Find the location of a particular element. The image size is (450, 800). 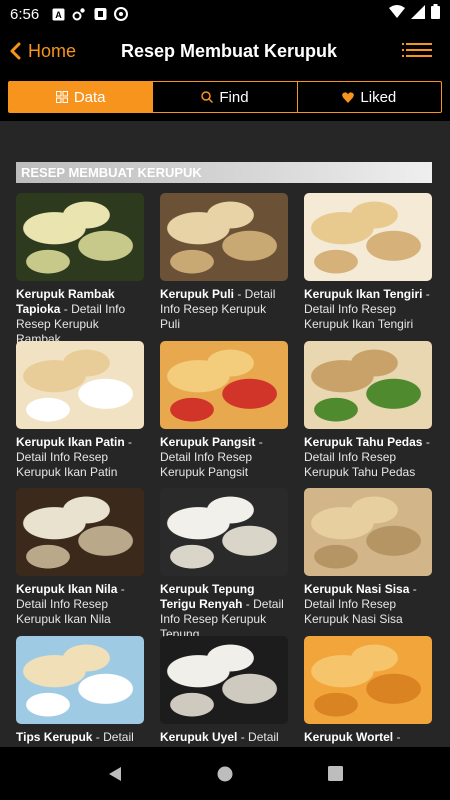

back-button: Home is located at coordinates (42, 51).